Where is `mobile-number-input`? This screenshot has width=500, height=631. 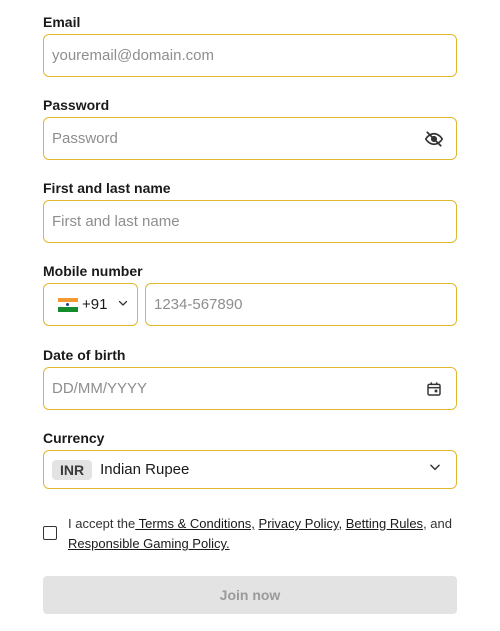
mobile-number-input is located at coordinates (301, 304).